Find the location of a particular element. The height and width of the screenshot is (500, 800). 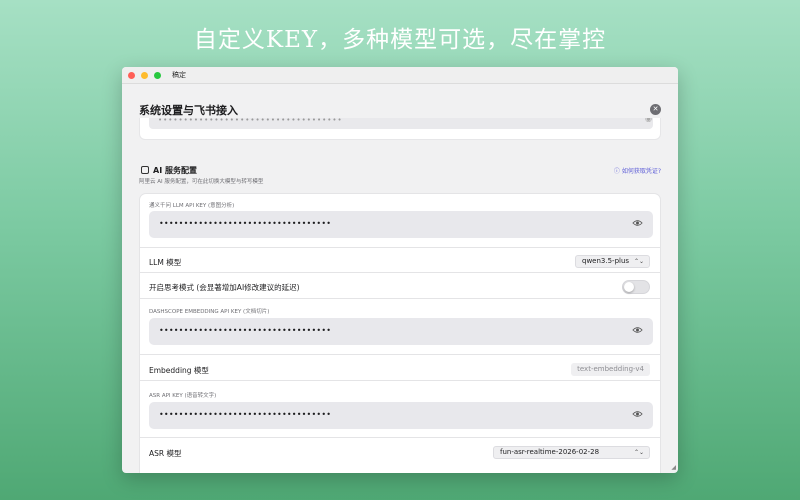

embedding-model-value: text-embedding-v4 is located at coordinates (610, 369).